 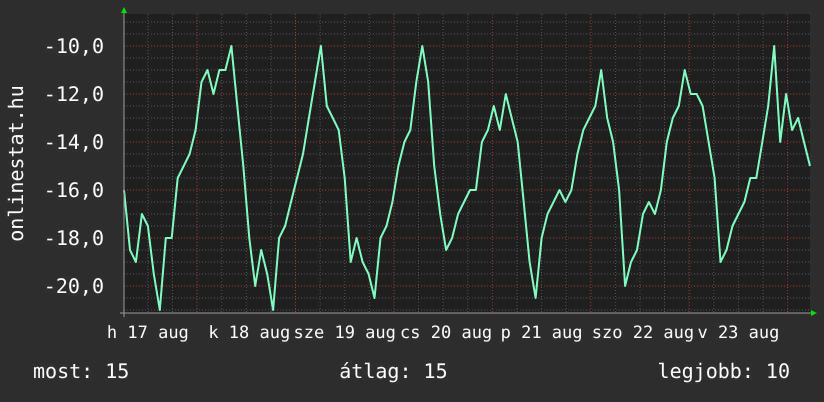 What do you see at coordinates (74, 190) in the screenshot?
I see `axis-label: -16,0` at bounding box center [74, 190].